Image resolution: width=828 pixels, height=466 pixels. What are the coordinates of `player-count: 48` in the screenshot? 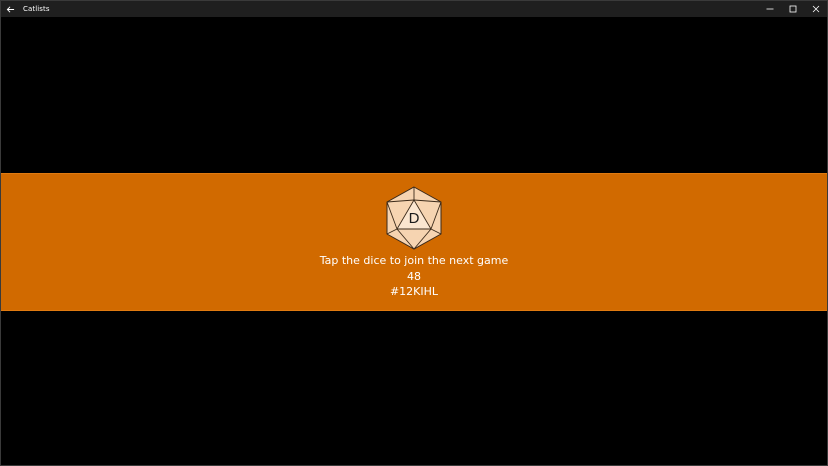 It's located at (414, 276).